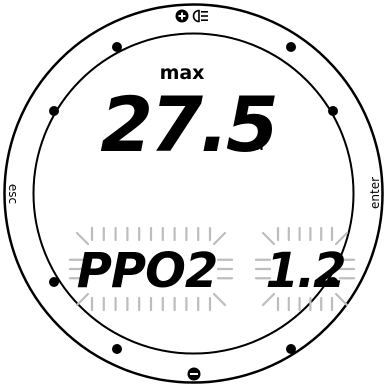  I want to click on enter-button: enter, so click(374, 193).